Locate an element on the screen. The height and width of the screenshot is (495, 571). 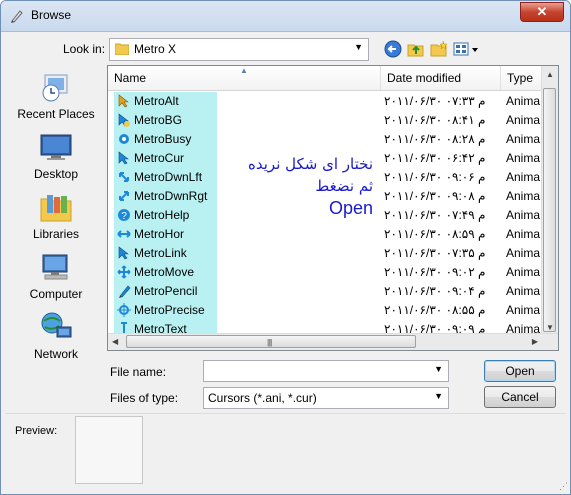
file-name: MetroHor is located at coordinates (159, 234).